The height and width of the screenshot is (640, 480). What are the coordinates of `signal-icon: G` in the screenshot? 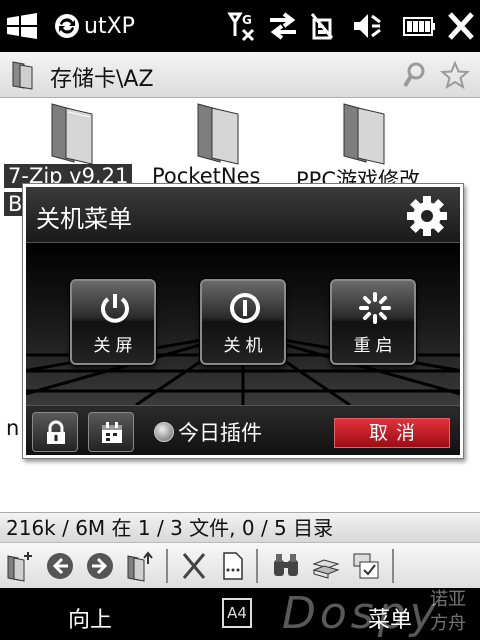 It's located at (243, 26).